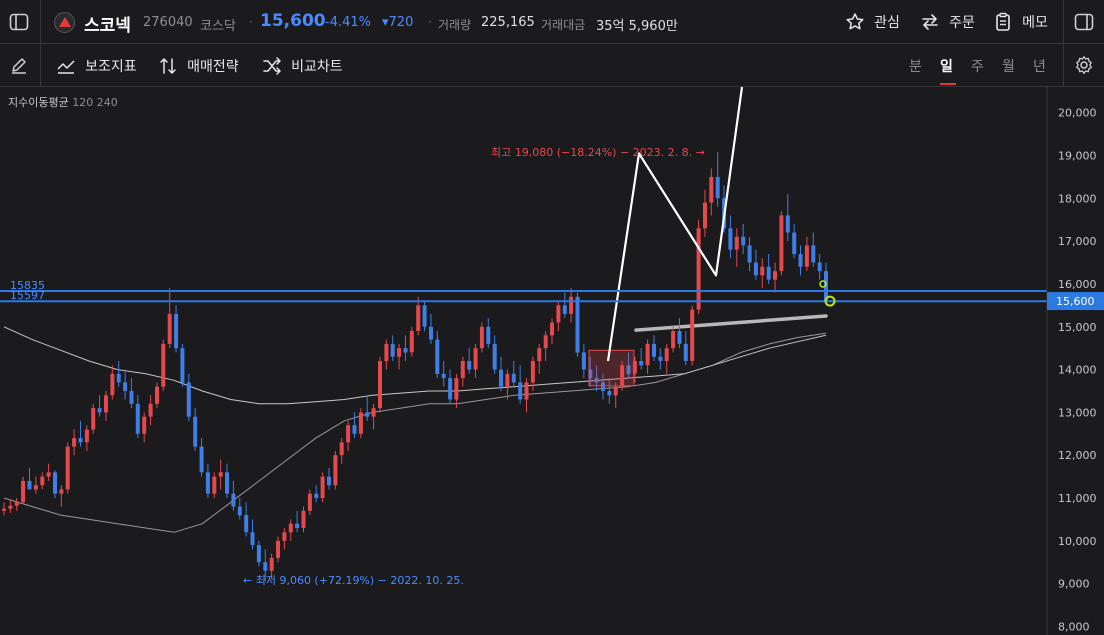  I want to click on compare-label: 비교차트, so click(317, 66).